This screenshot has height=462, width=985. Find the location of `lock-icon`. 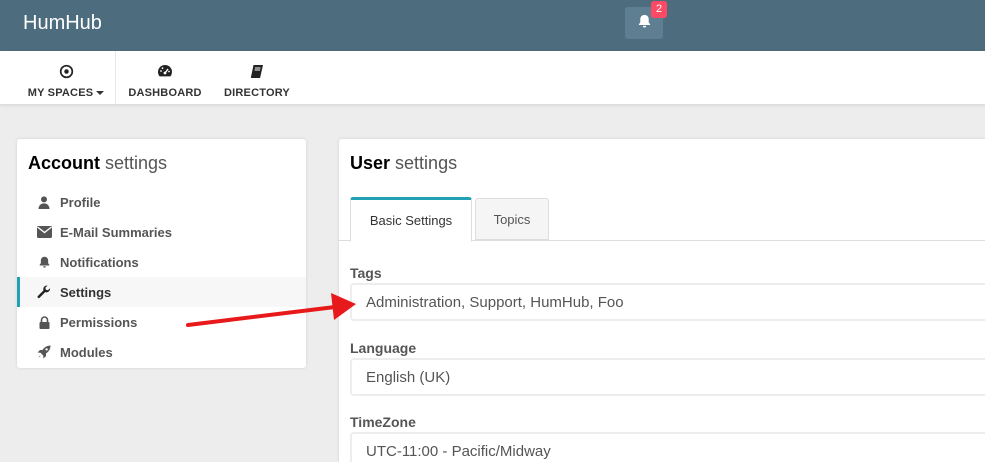

lock-icon is located at coordinates (44, 322).